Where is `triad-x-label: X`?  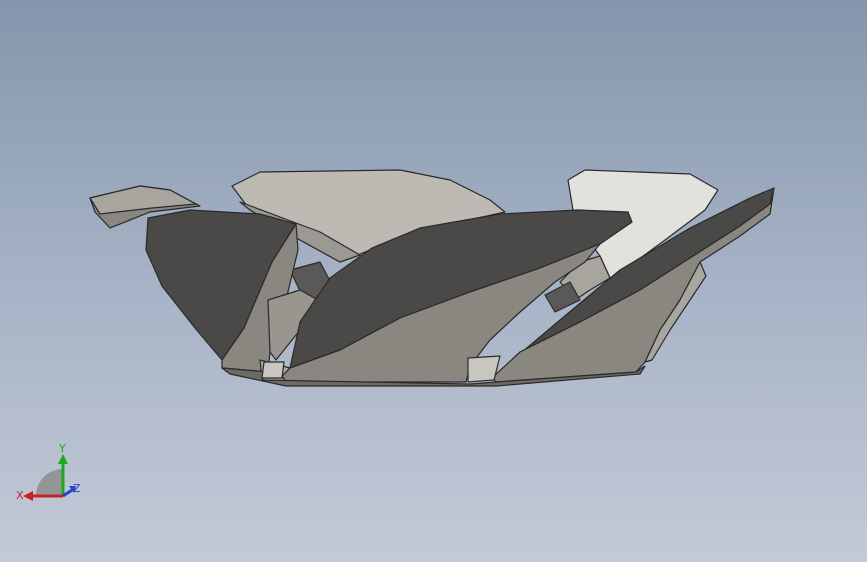 triad-x-label: X is located at coordinates (20, 495).